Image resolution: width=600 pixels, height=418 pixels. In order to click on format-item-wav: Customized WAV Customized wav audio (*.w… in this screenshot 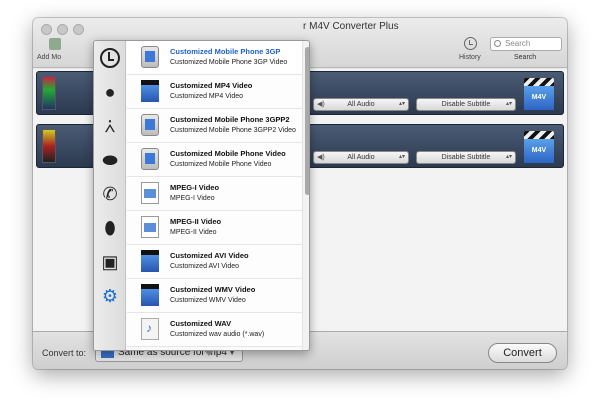, I will do `click(214, 330)`.